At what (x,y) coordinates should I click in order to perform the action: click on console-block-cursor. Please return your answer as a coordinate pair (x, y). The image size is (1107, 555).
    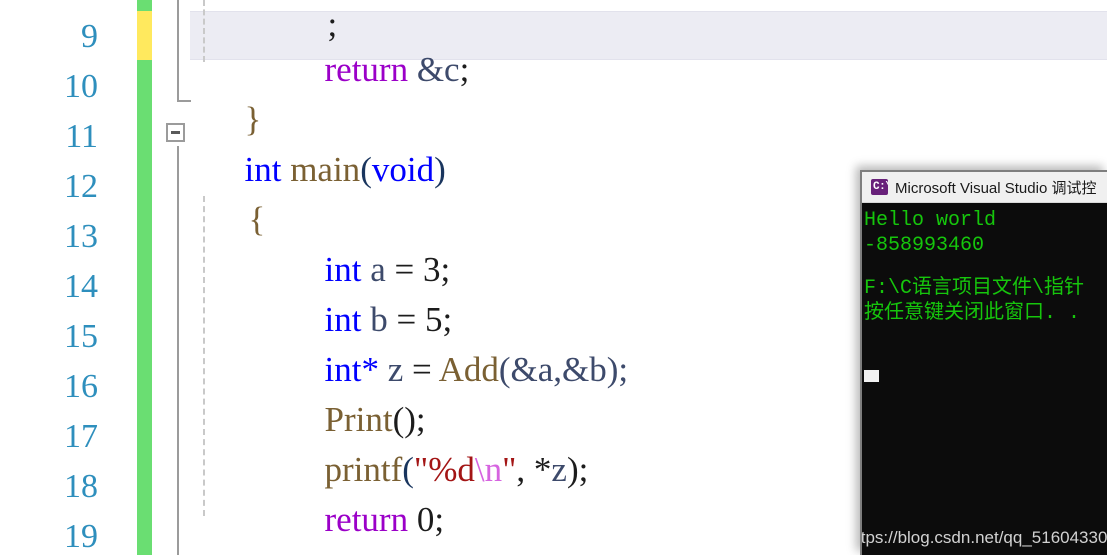
    Looking at the image, I should click on (871, 376).